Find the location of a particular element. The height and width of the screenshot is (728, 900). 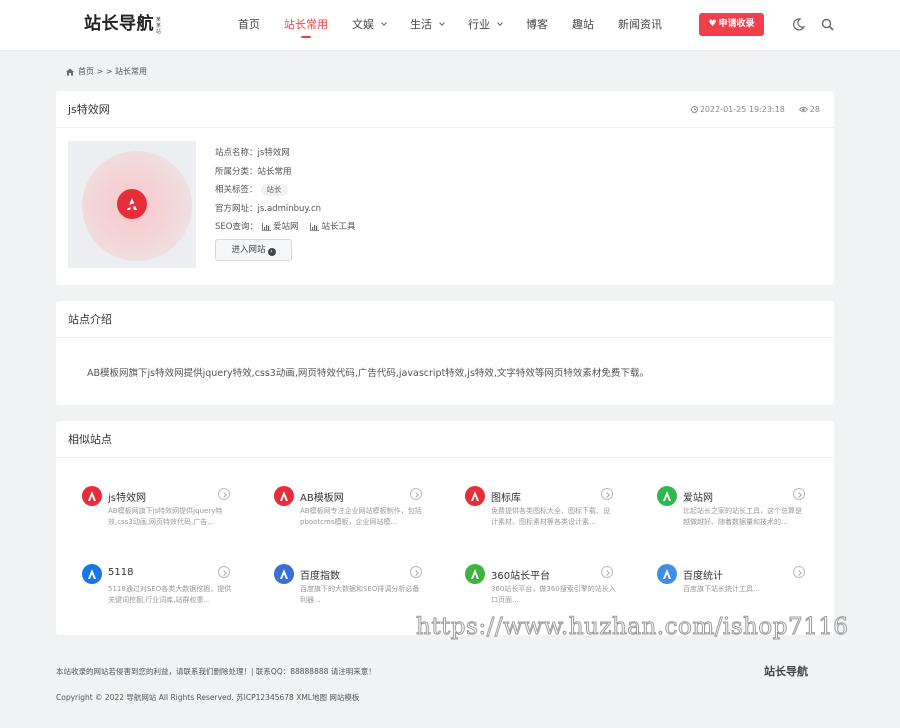

category-row: 所属分类： 站长常用 is located at coordinates (253, 172).